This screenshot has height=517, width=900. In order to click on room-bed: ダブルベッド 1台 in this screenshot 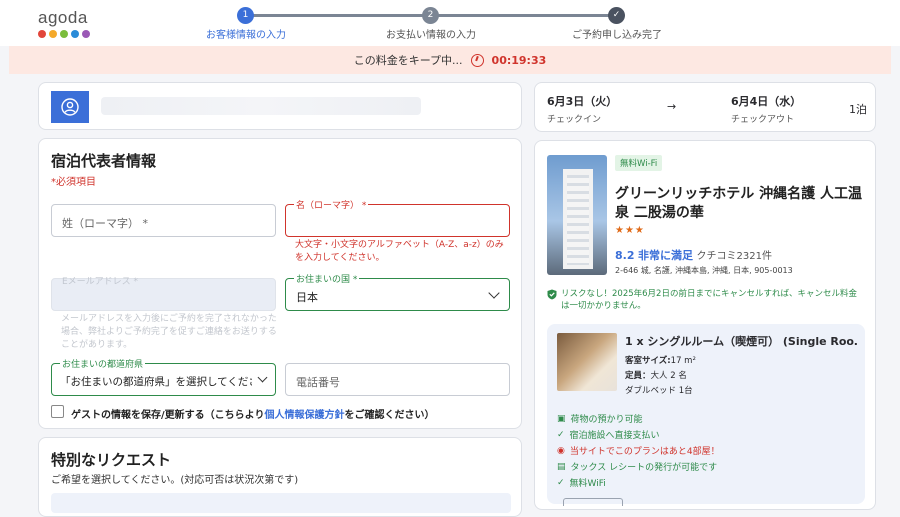, I will do `click(659, 391)`.